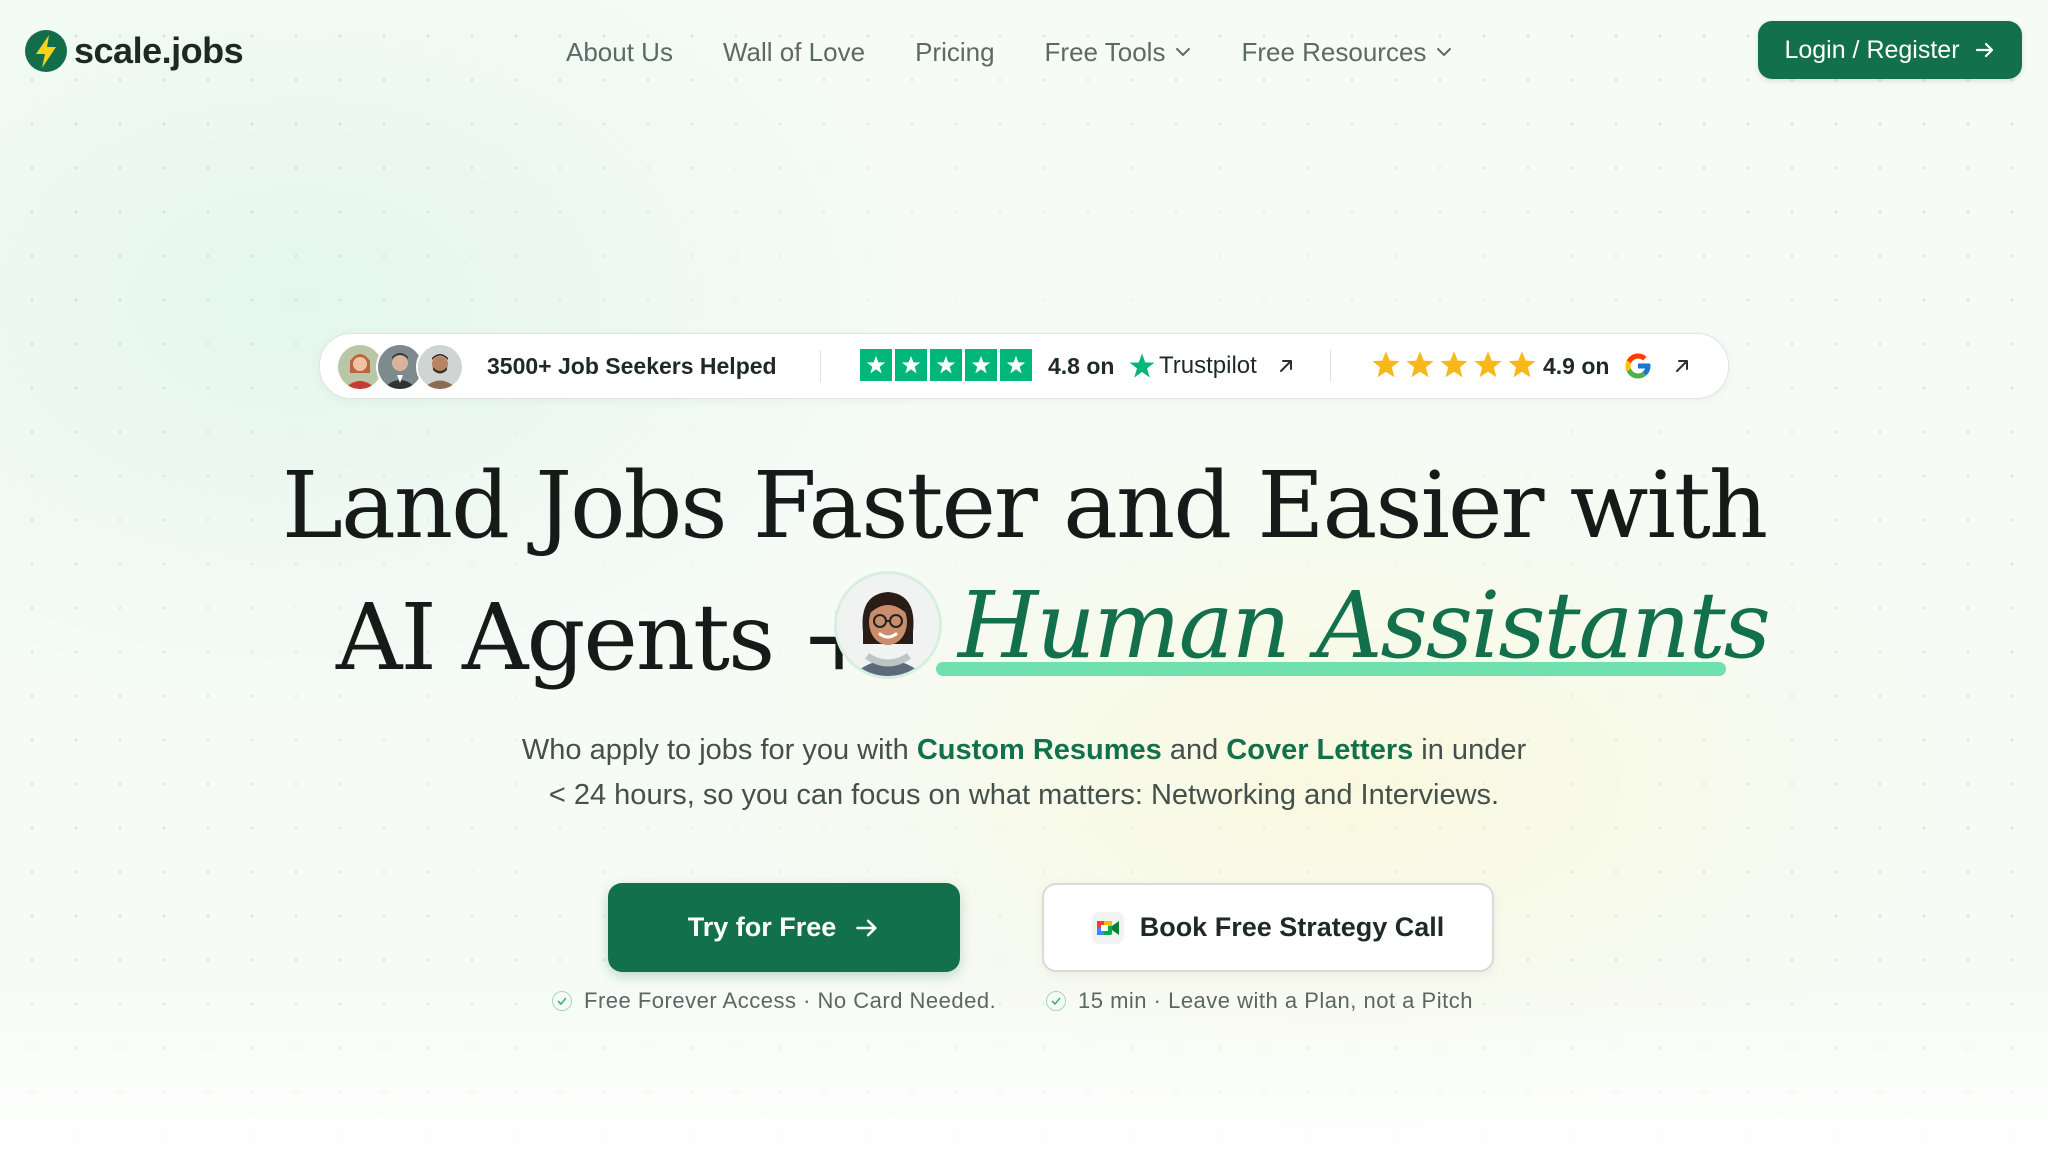  Describe the element at coordinates (1211, 366) in the screenshot. I see `trustpilot-logo: Trustpilot` at that location.